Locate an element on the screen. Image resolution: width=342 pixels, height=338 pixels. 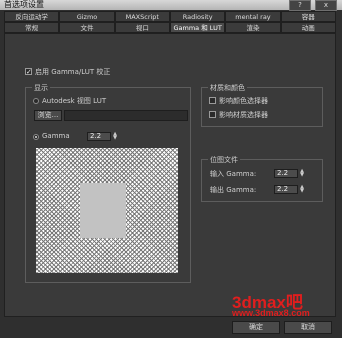
tab-general: 常规 is located at coordinates (32, 27).